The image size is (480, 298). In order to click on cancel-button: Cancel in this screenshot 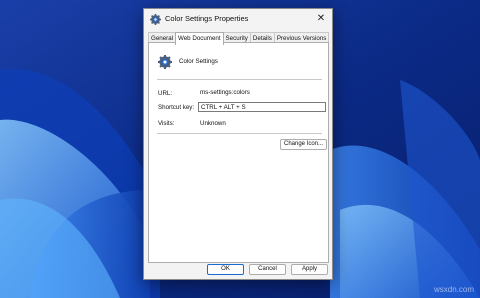, I will do `click(267, 269)`.